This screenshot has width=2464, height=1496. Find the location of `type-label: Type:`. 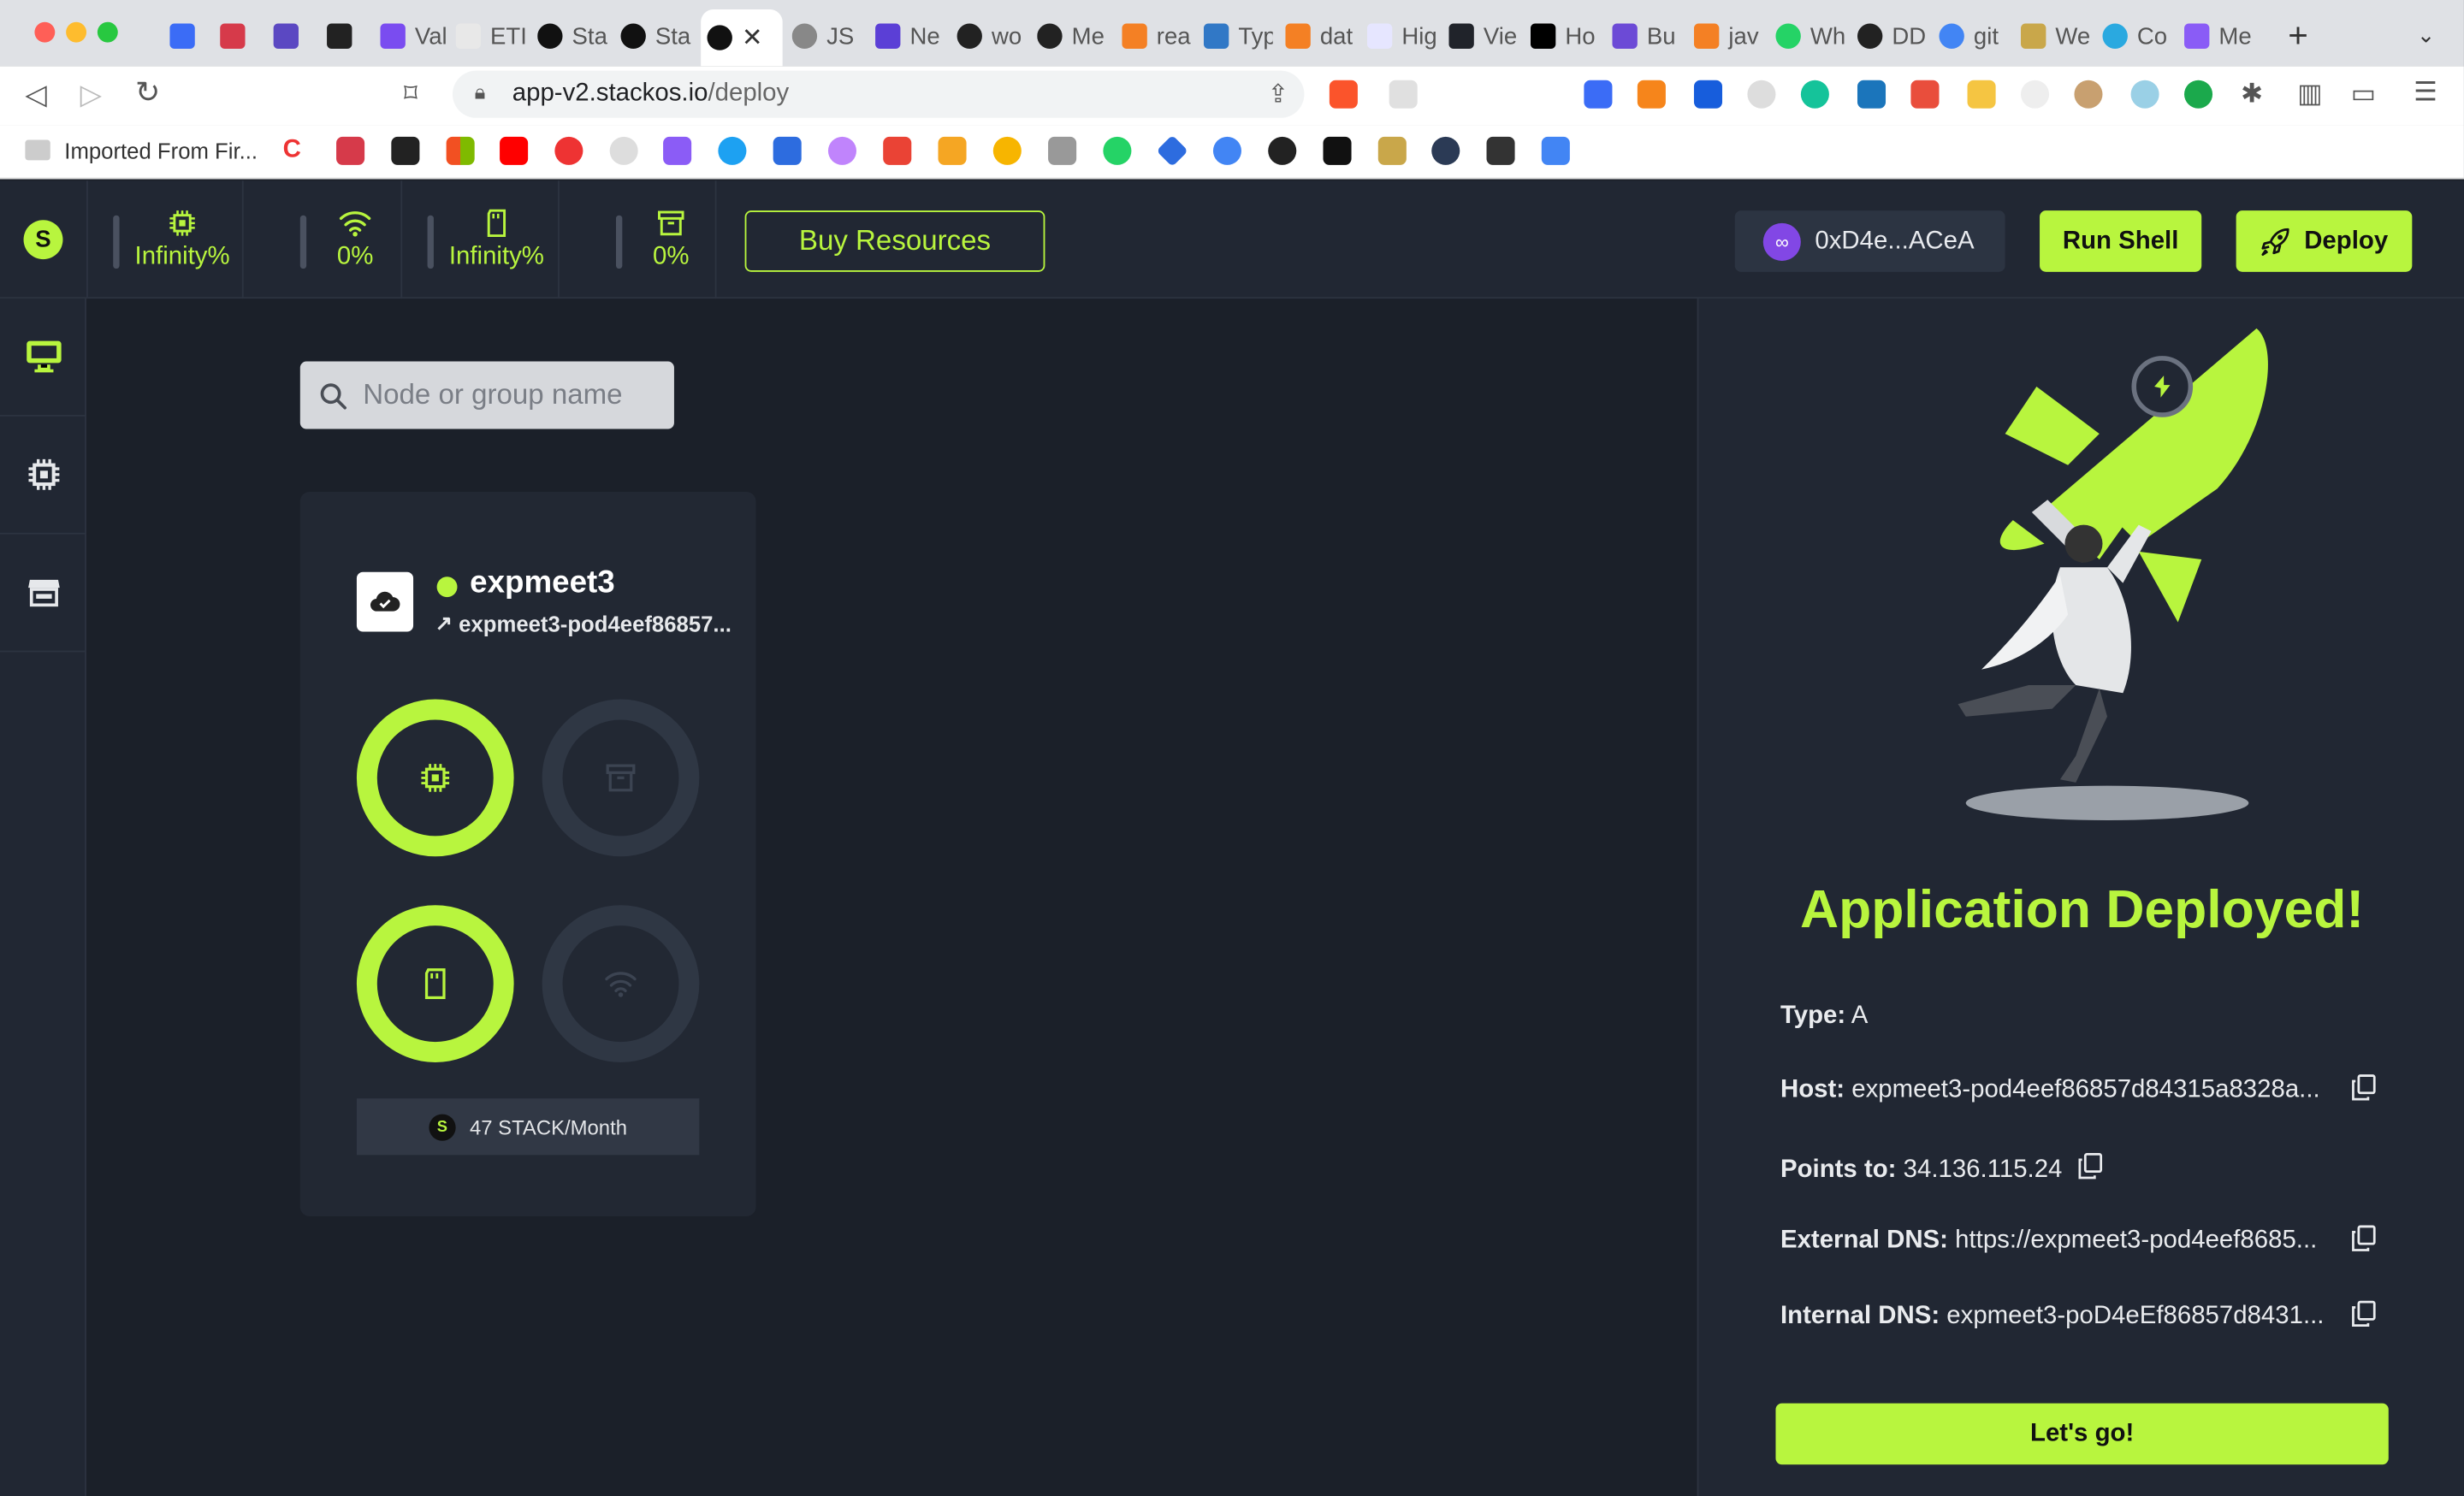

type-label: Type: is located at coordinates (1813, 1016).